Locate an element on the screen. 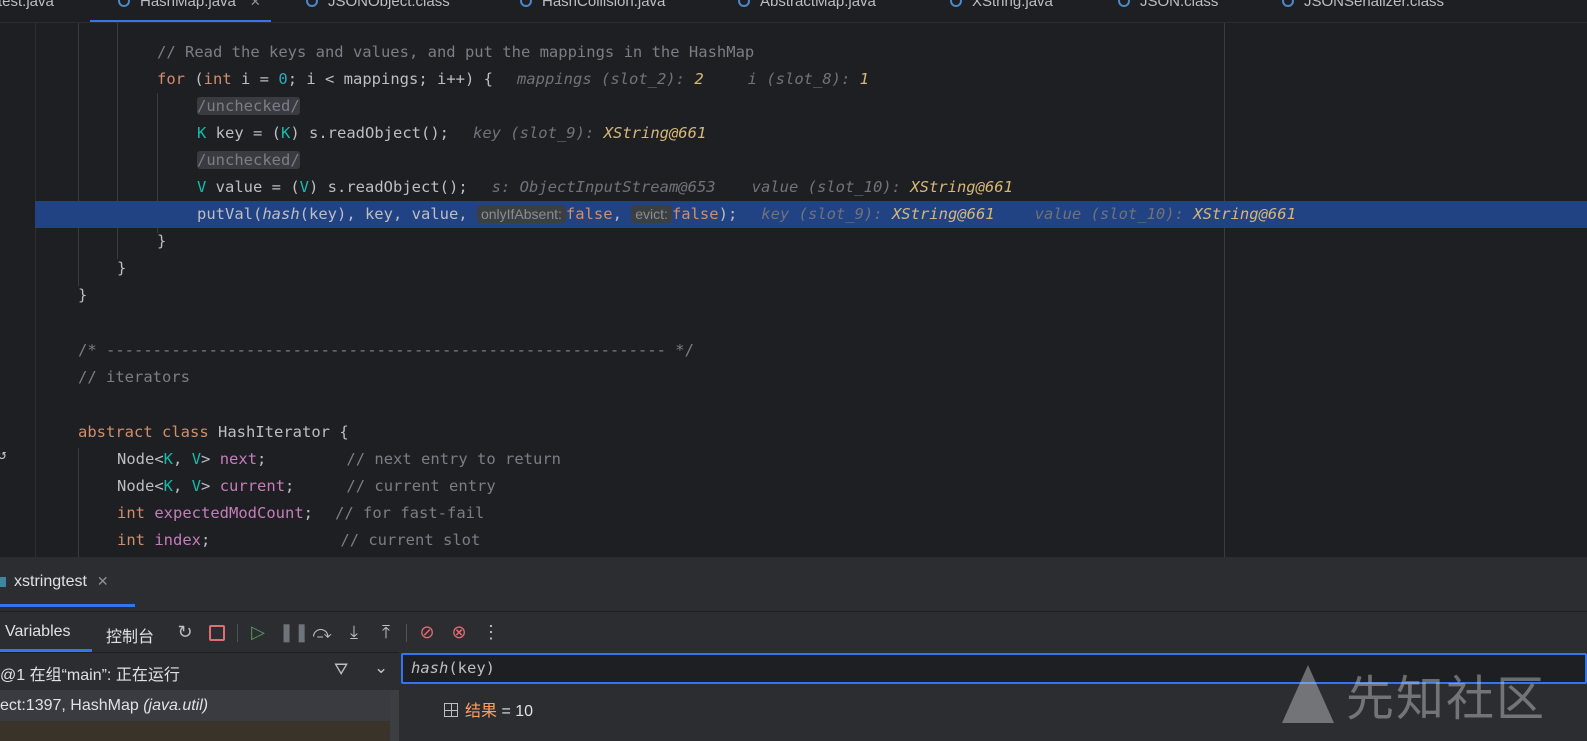 The width and height of the screenshot is (1587, 741). code-line: int expectedModCount;// for fast-fail is located at coordinates (301, 513).